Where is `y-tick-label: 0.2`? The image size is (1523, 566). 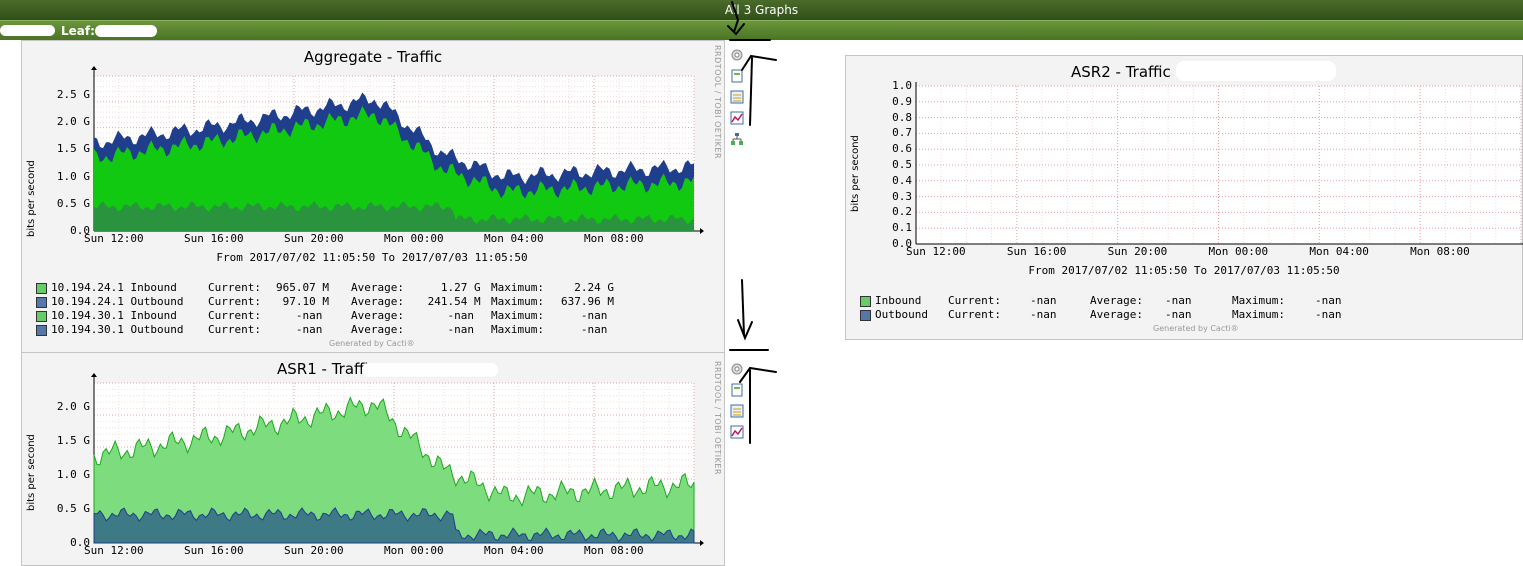
y-tick-label: 0.2 is located at coordinates (902, 212).